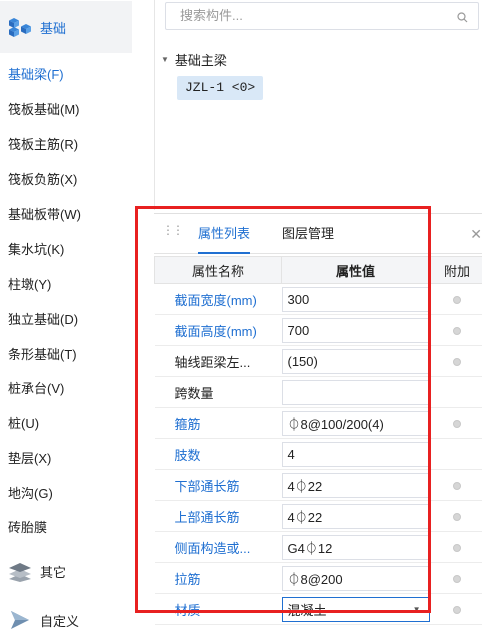 The width and height of the screenshot is (482, 635). I want to click on sidebar-item-trench: 地沟(G), so click(30, 493).